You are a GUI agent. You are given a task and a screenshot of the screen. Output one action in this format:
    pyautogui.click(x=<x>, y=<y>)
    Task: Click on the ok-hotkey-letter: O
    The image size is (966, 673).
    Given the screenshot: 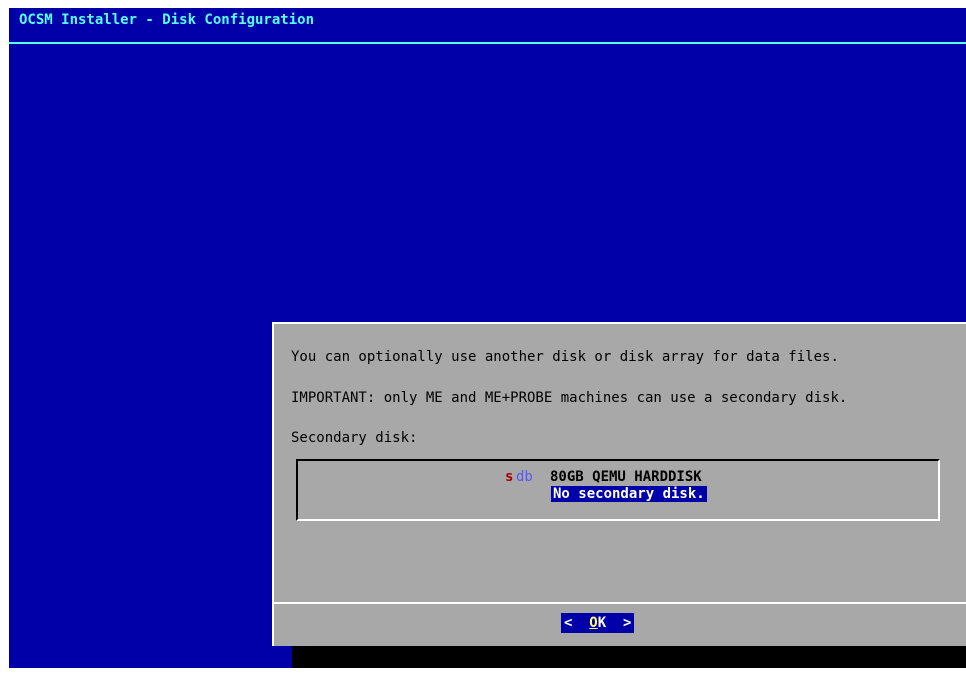 What is the action you would take?
    pyautogui.click(x=593, y=623)
    